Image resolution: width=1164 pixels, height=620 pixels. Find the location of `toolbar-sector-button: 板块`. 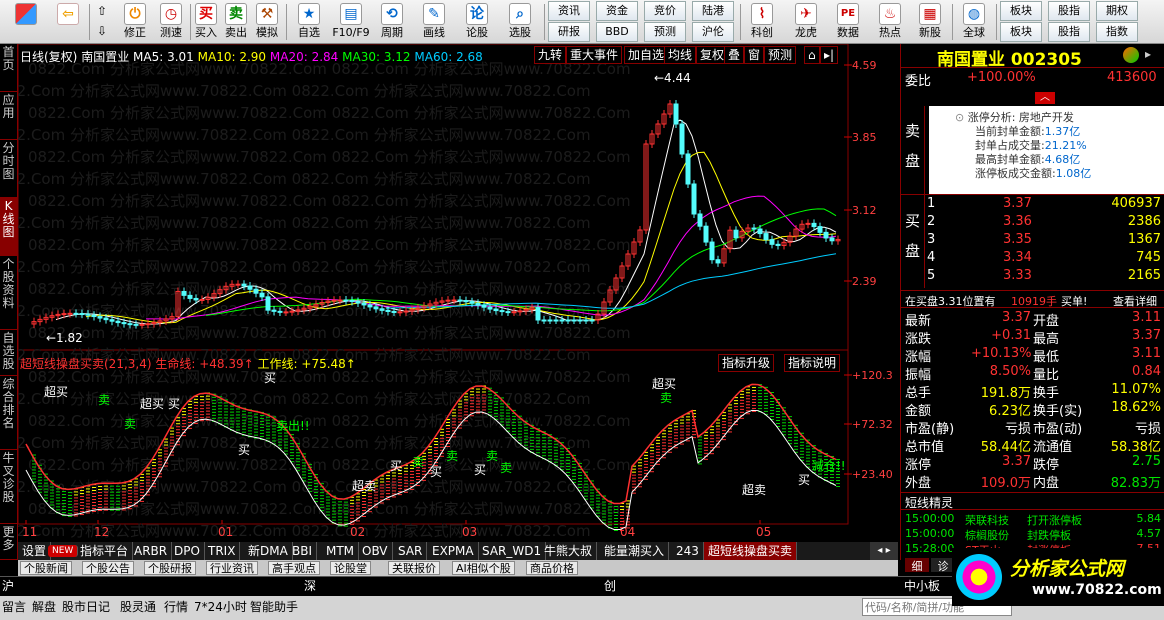

toolbar-sector-button: 板块 is located at coordinates (1021, 11).